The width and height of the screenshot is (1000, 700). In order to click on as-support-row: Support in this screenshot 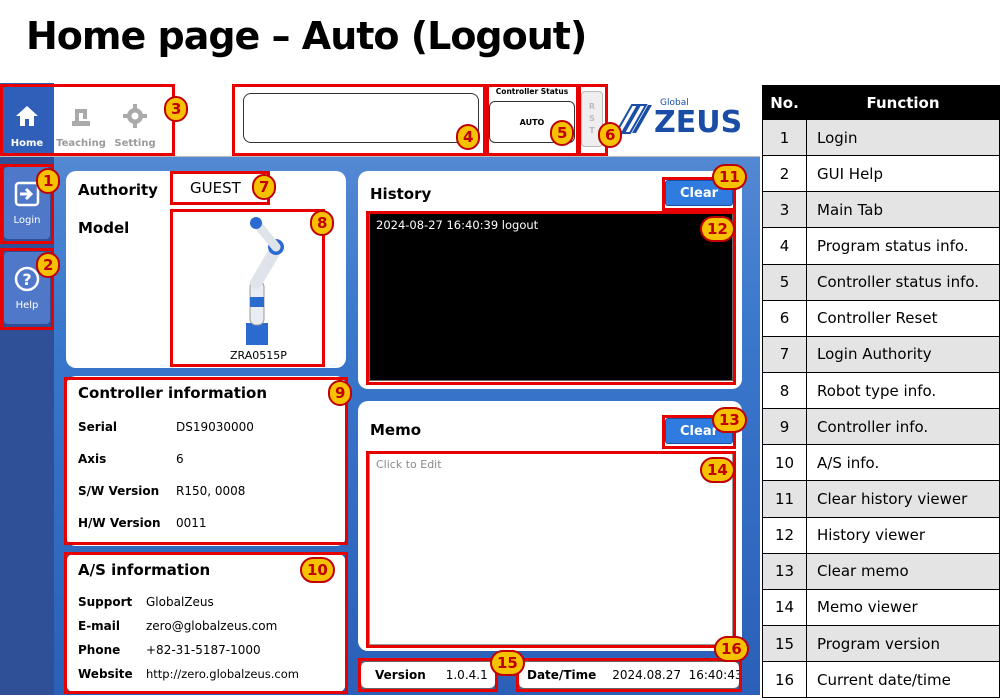, I will do `click(105, 602)`.